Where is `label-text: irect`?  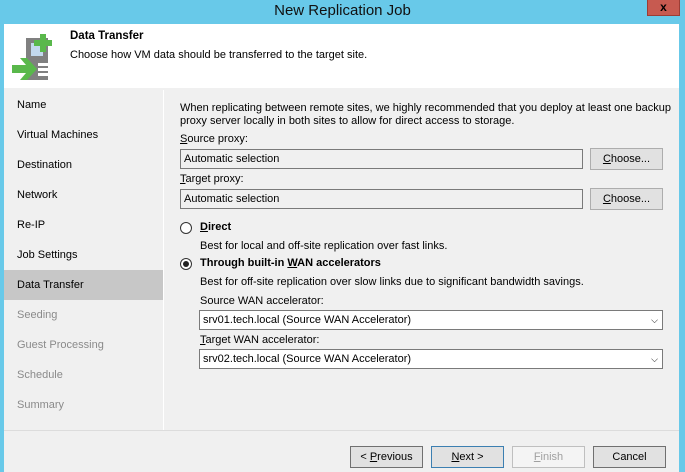 label-text: irect is located at coordinates (219, 227).